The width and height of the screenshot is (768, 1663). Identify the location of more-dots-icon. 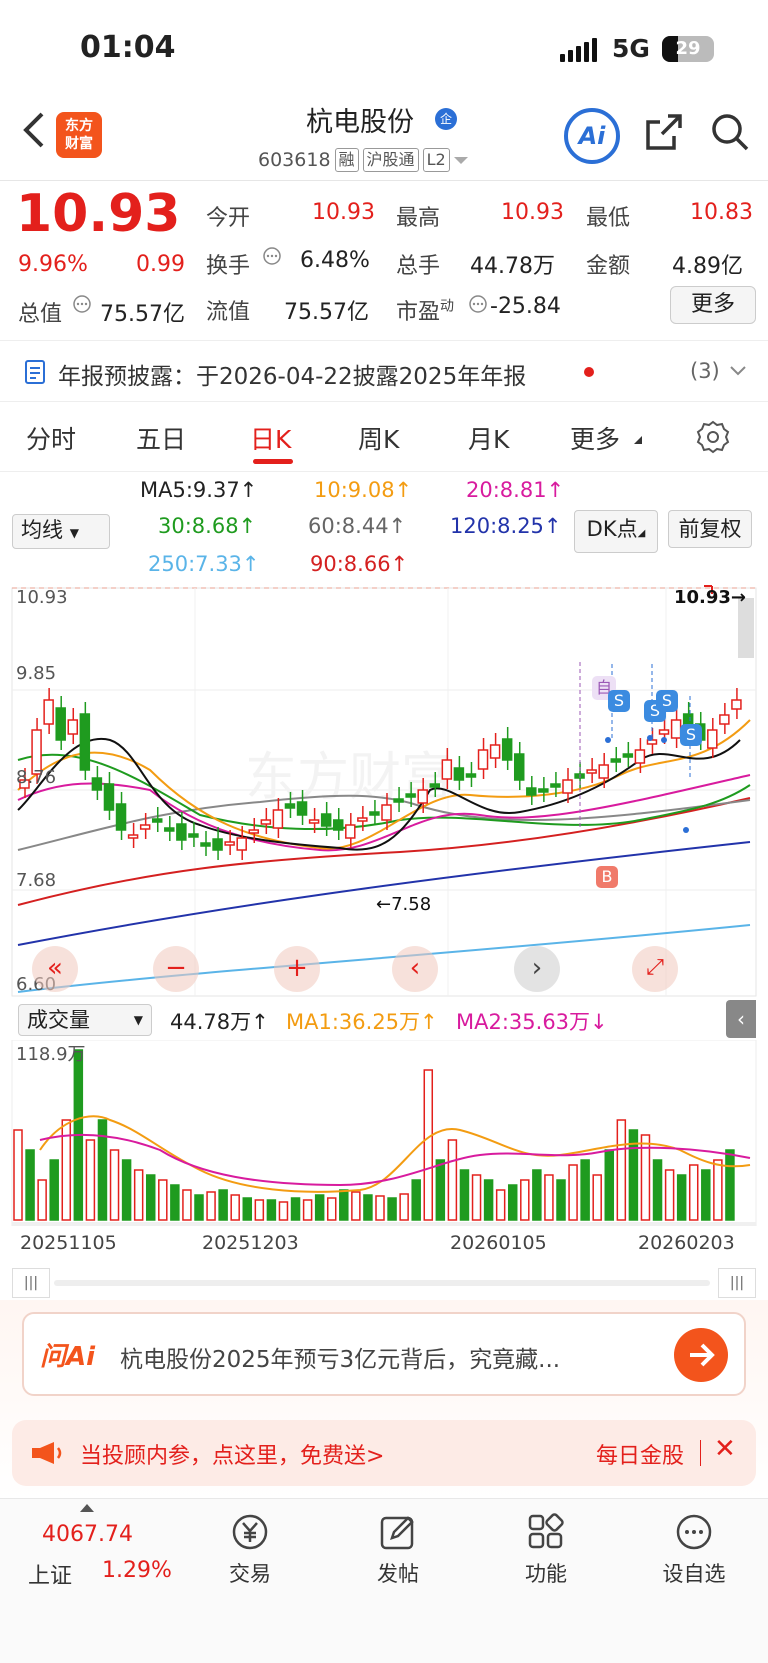
(694, 1532).